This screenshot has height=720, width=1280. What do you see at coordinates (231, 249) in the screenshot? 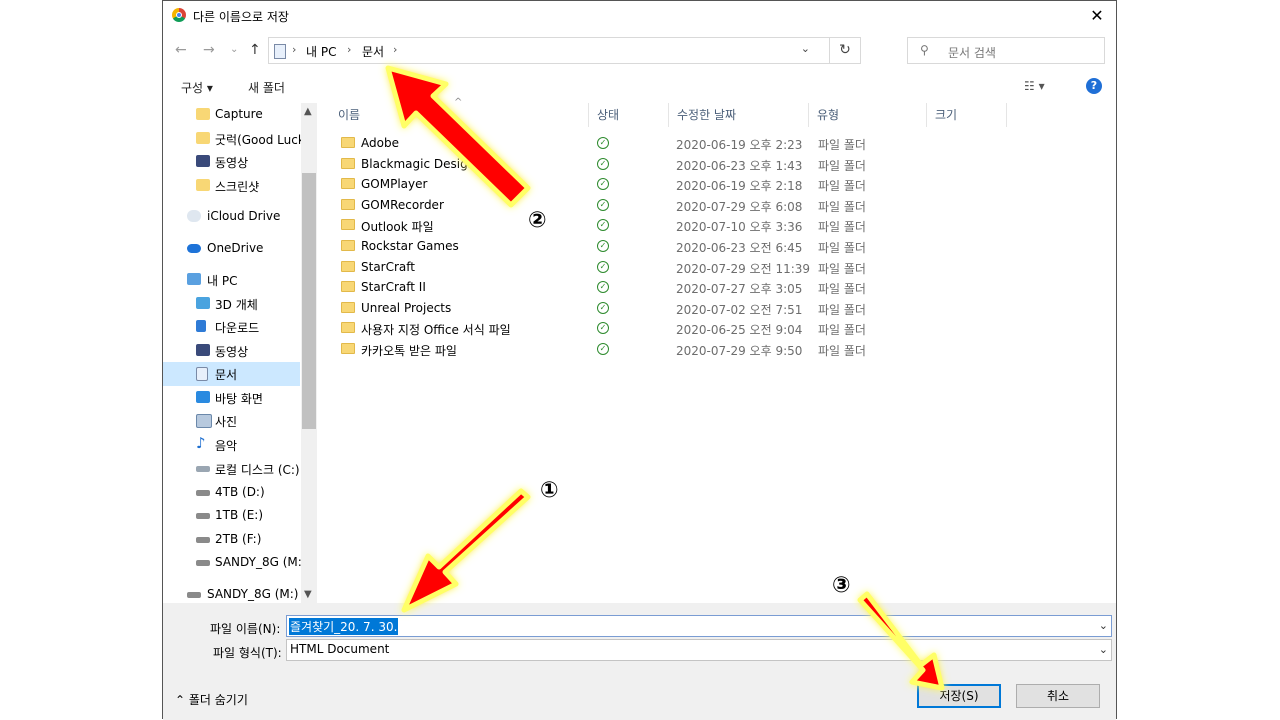
I see `sidebar-item-onedrive: OneDrive` at bounding box center [231, 249].